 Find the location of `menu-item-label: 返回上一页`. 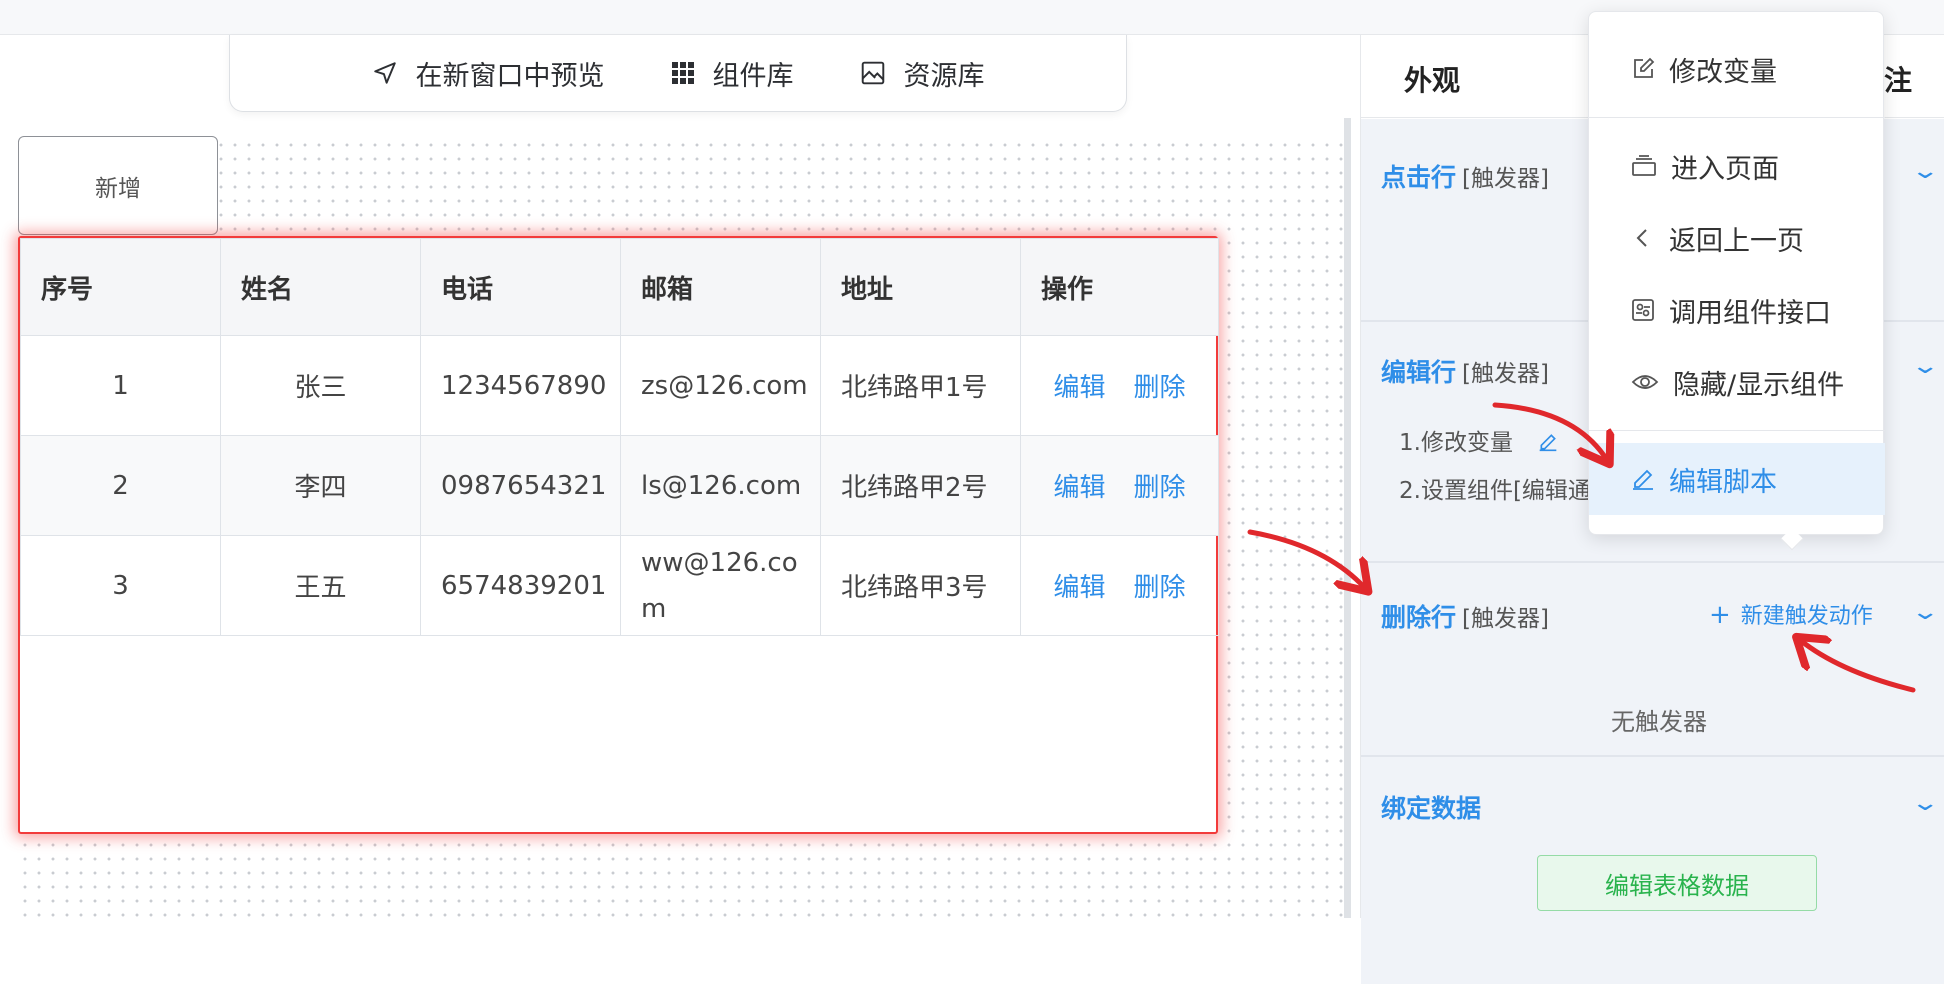

menu-item-label: 返回上一页 is located at coordinates (1736, 241).